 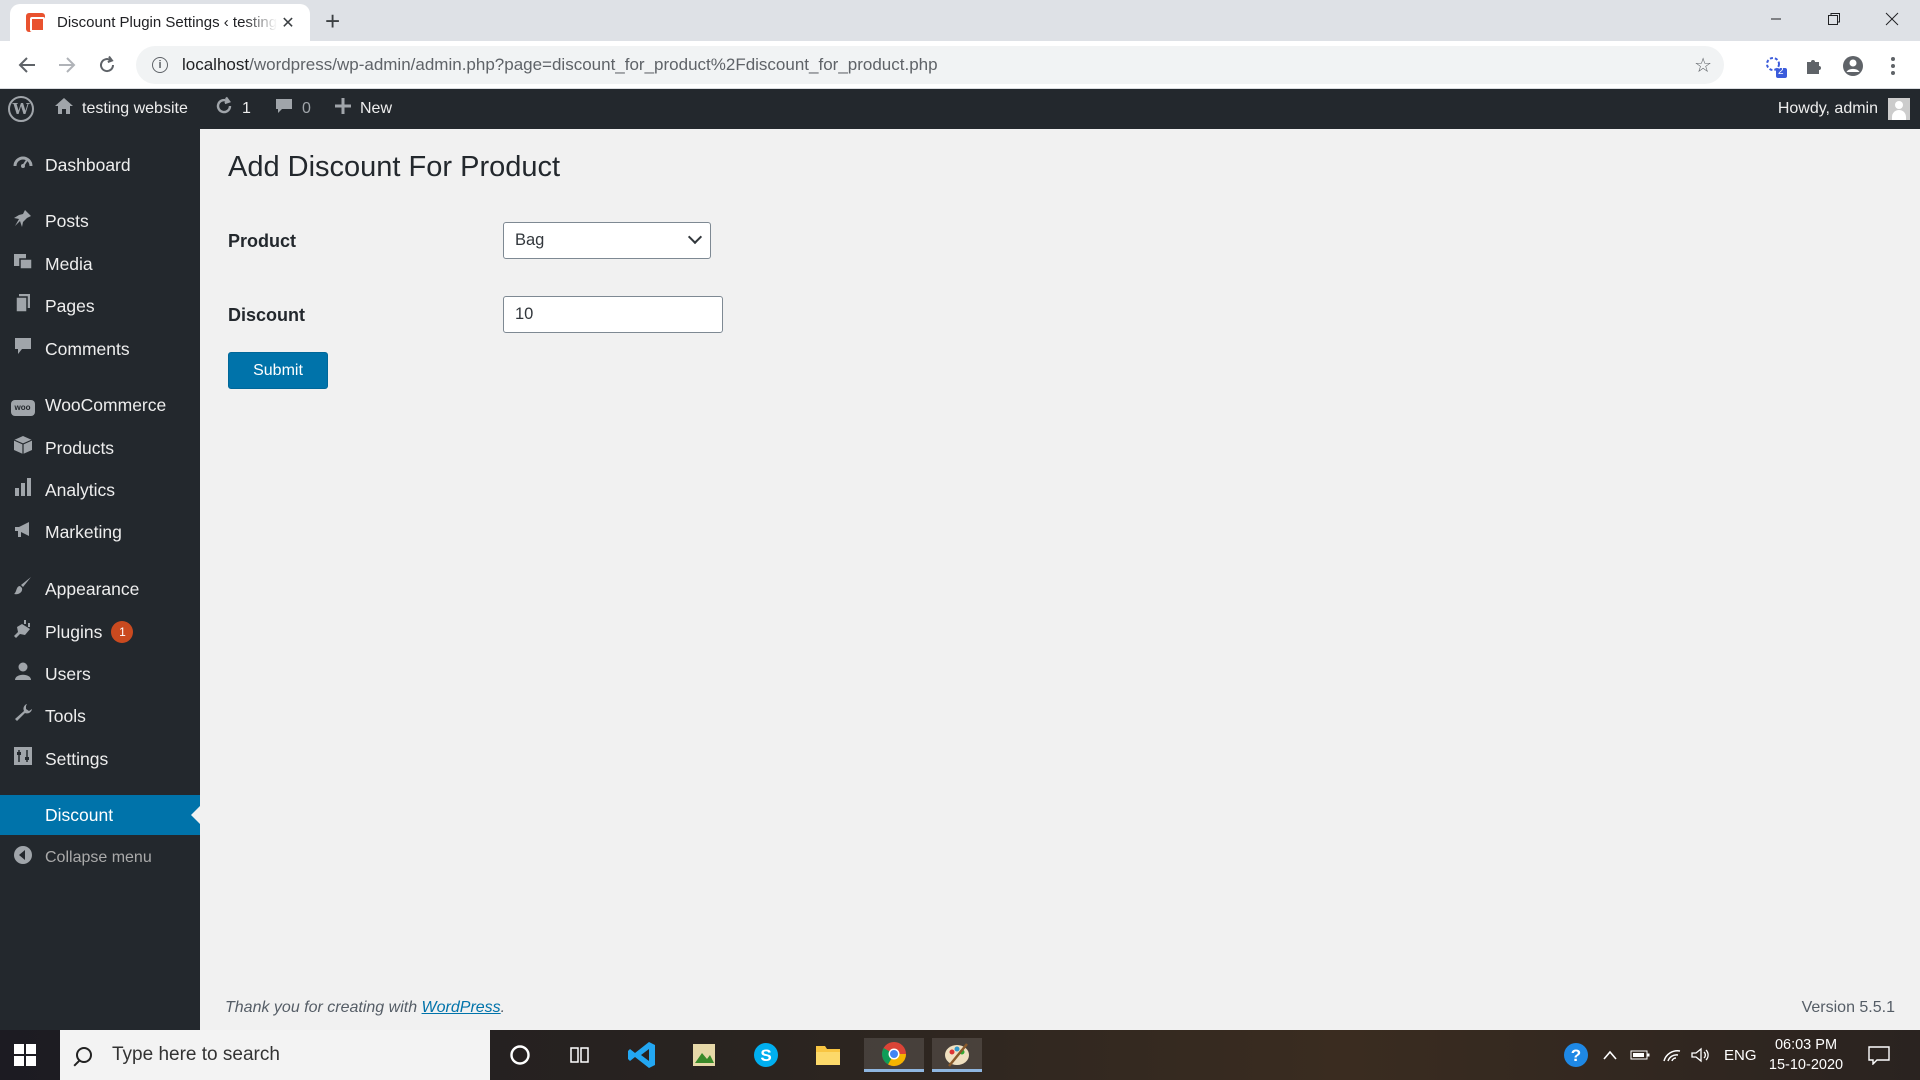 What do you see at coordinates (21, 109) in the screenshot?
I see `wordpress-logo-icon: W` at bounding box center [21, 109].